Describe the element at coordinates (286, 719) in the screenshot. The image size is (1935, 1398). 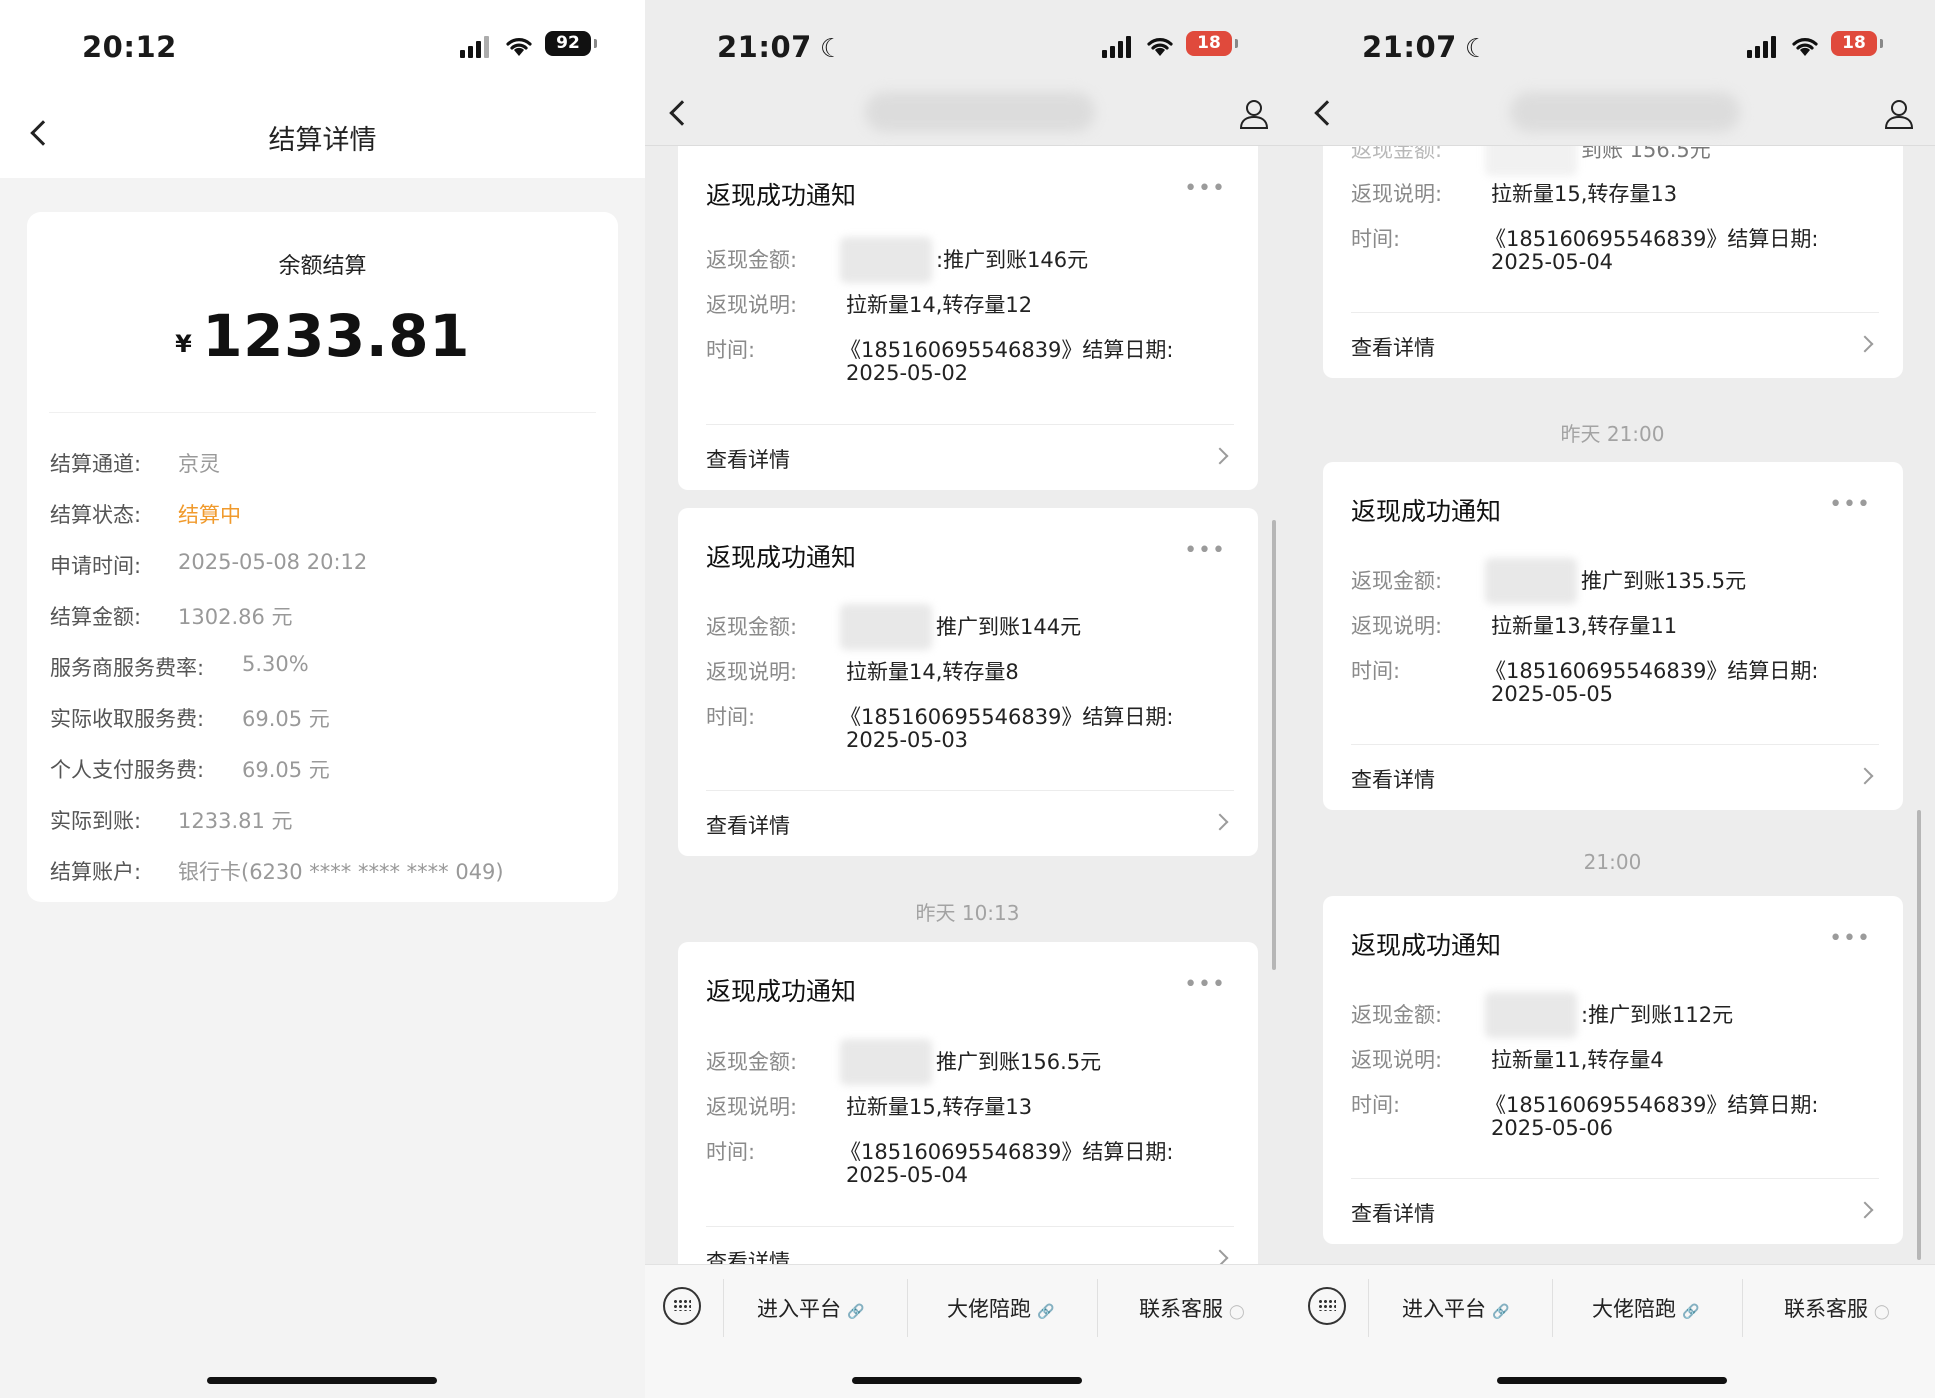
I see `detail-value: 69.05 元` at that location.